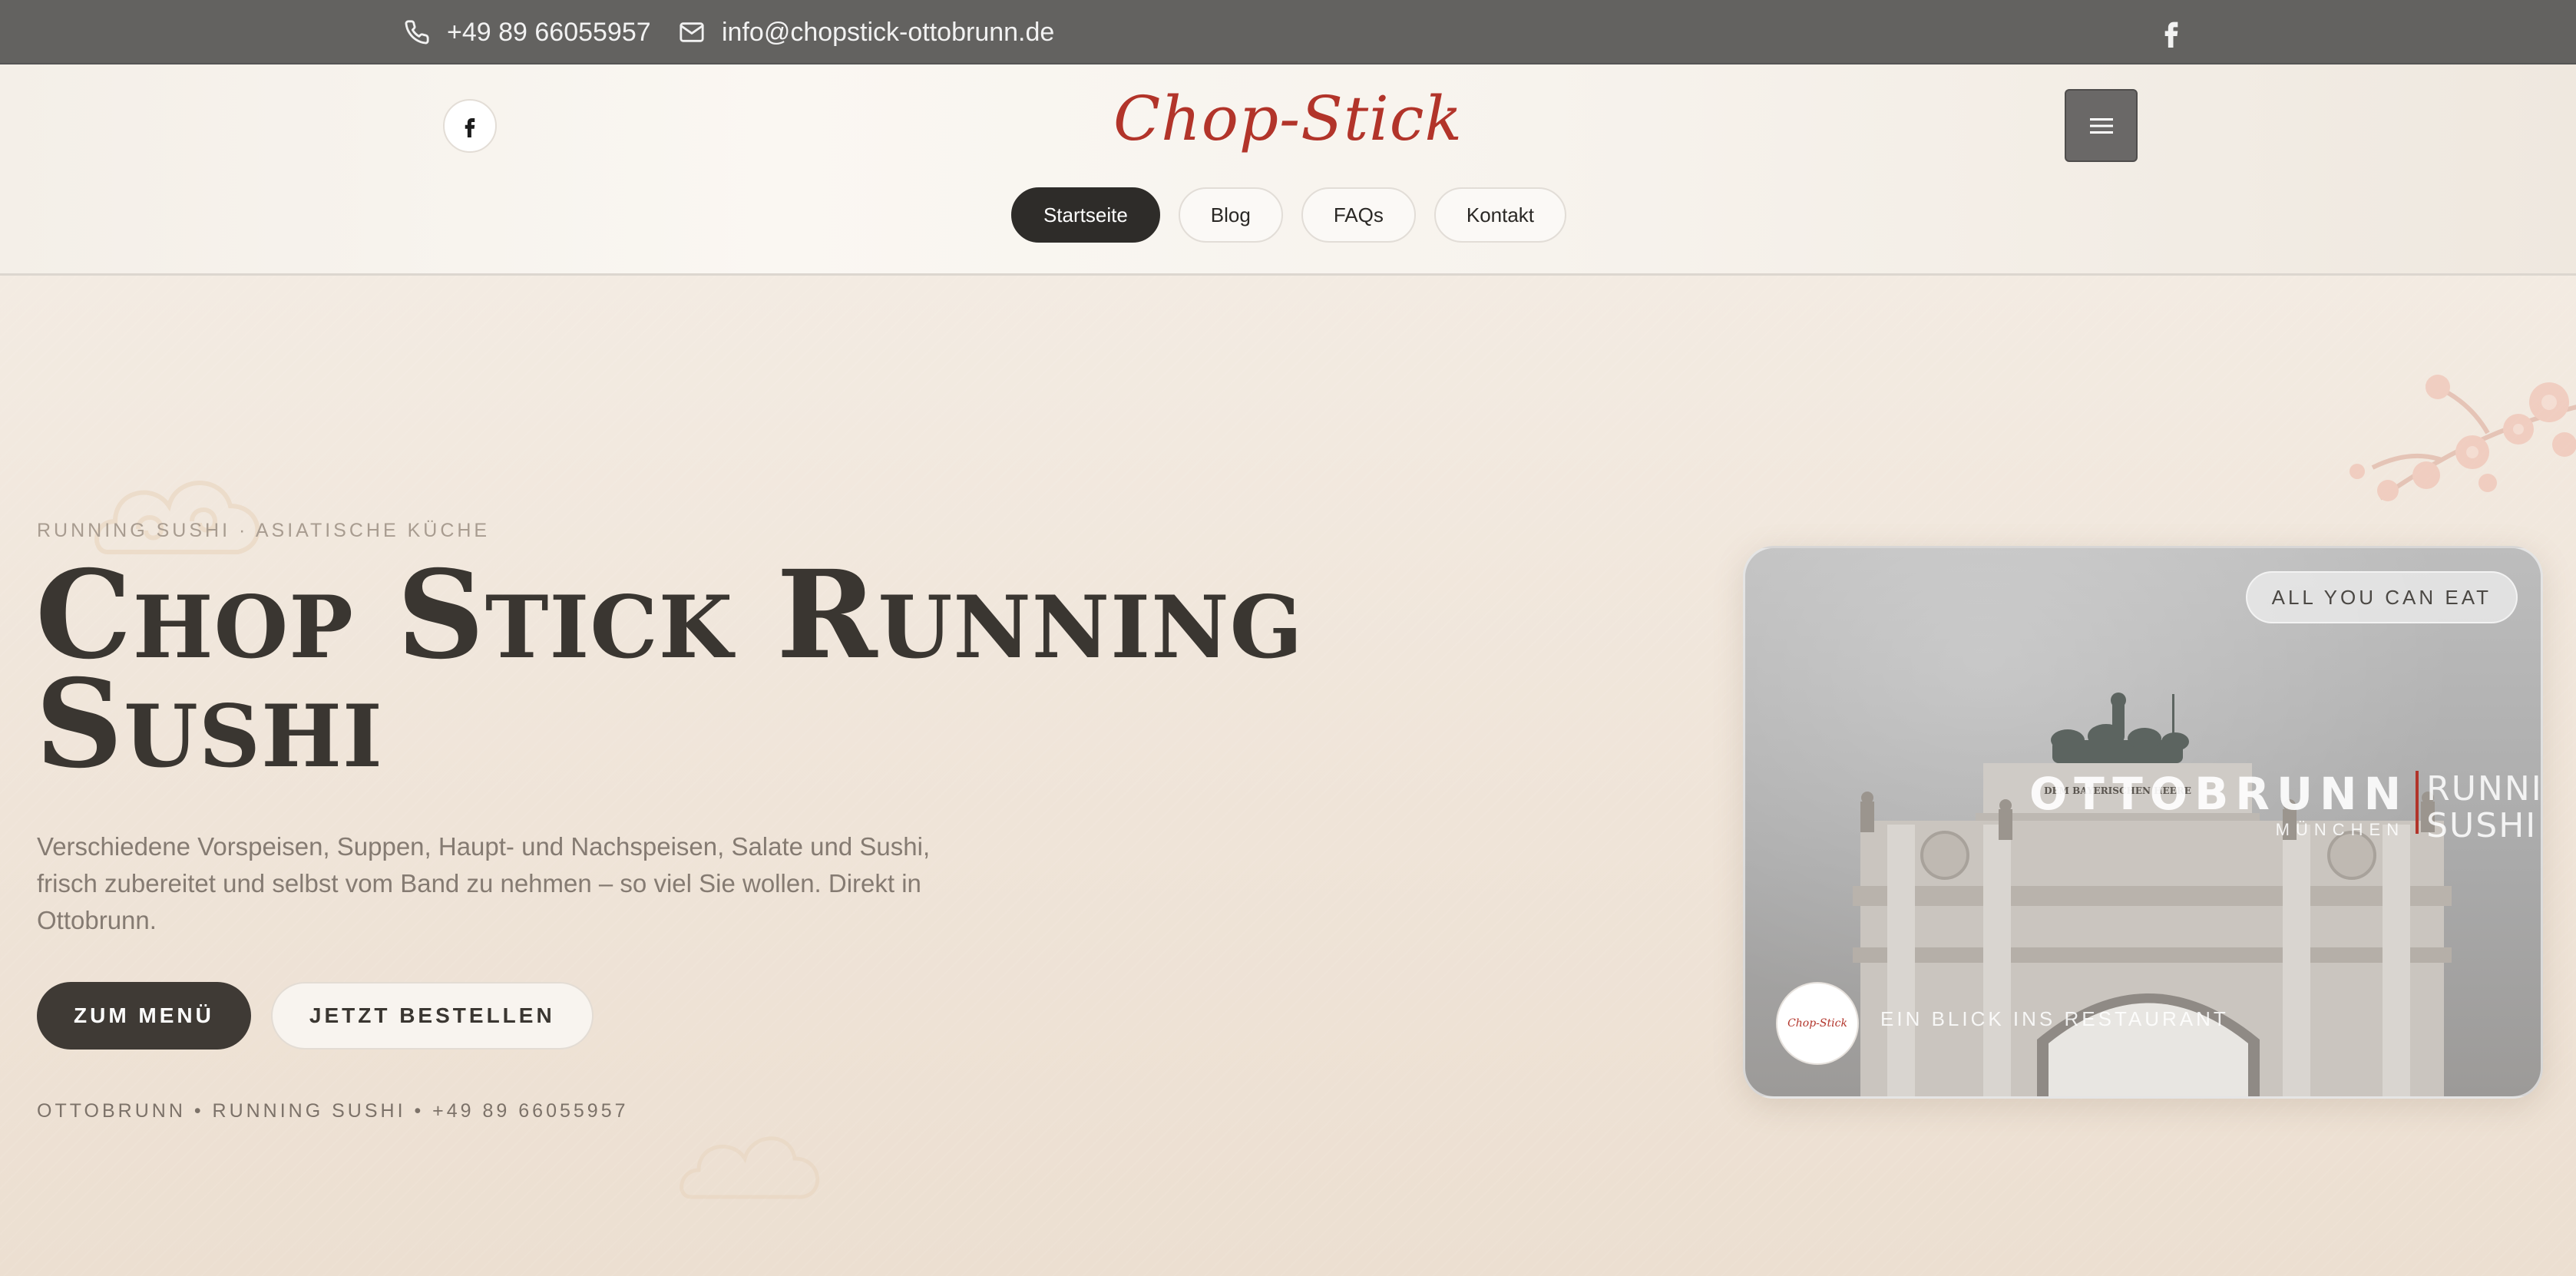 Image resolution: width=2576 pixels, height=1276 pixels. I want to click on main-nav: Startseite Blog FAQs Kontakt, so click(1288, 215).